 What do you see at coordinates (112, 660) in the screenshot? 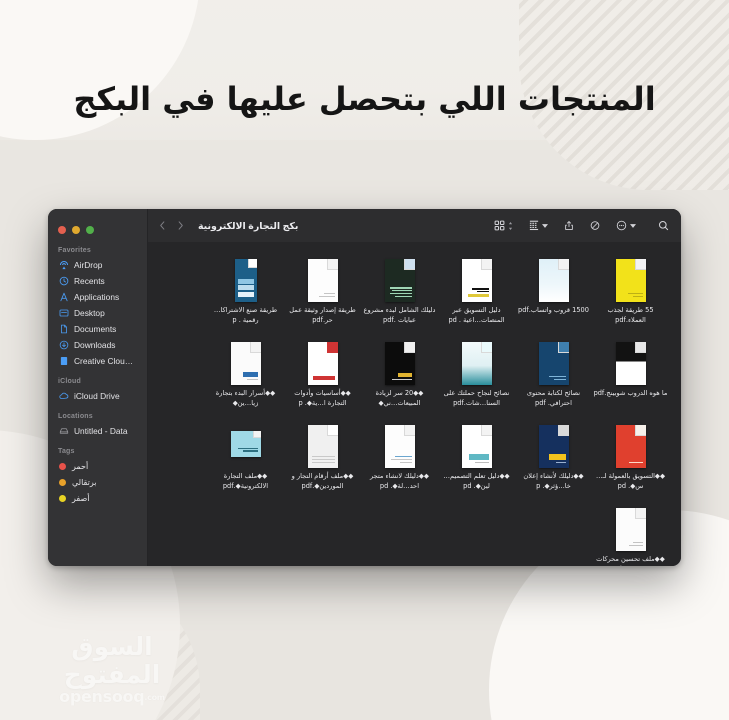
I see `watermark-arabic: السوق المفتوح` at bounding box center [112, 660].